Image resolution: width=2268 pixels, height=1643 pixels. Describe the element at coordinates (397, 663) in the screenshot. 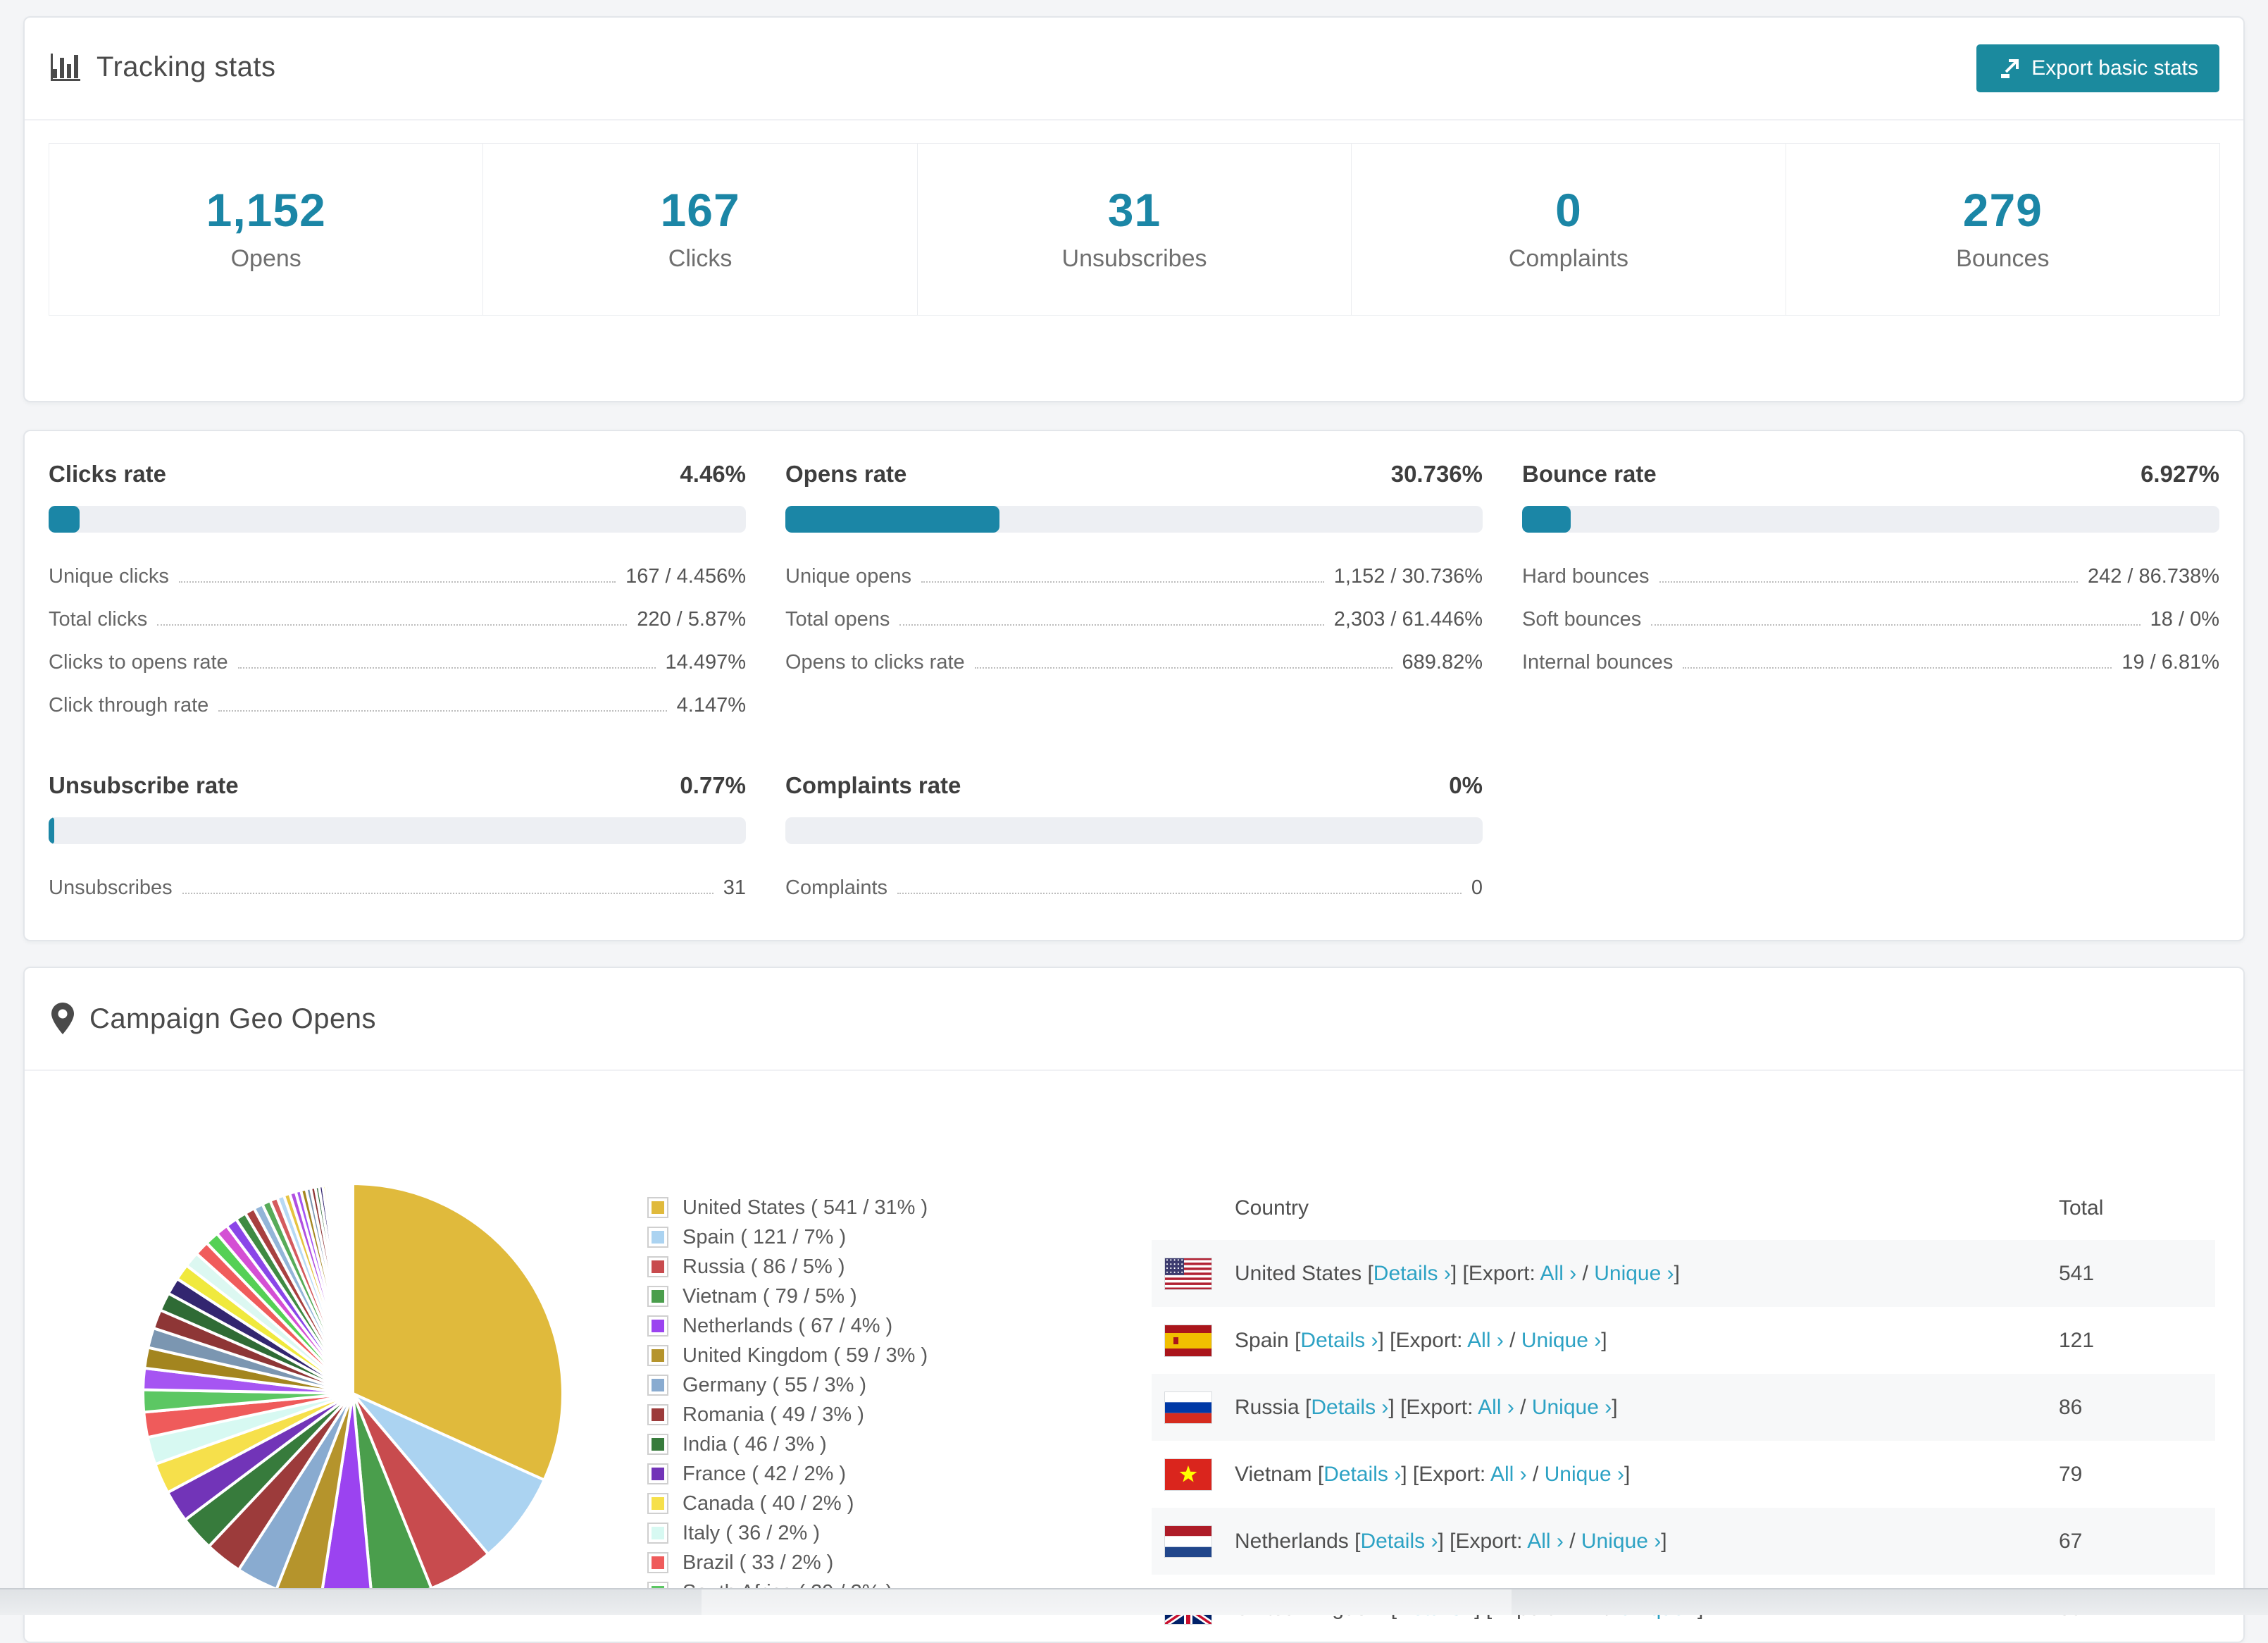

I see `metric-row: Clicks to opens rate14.497%` at that location.